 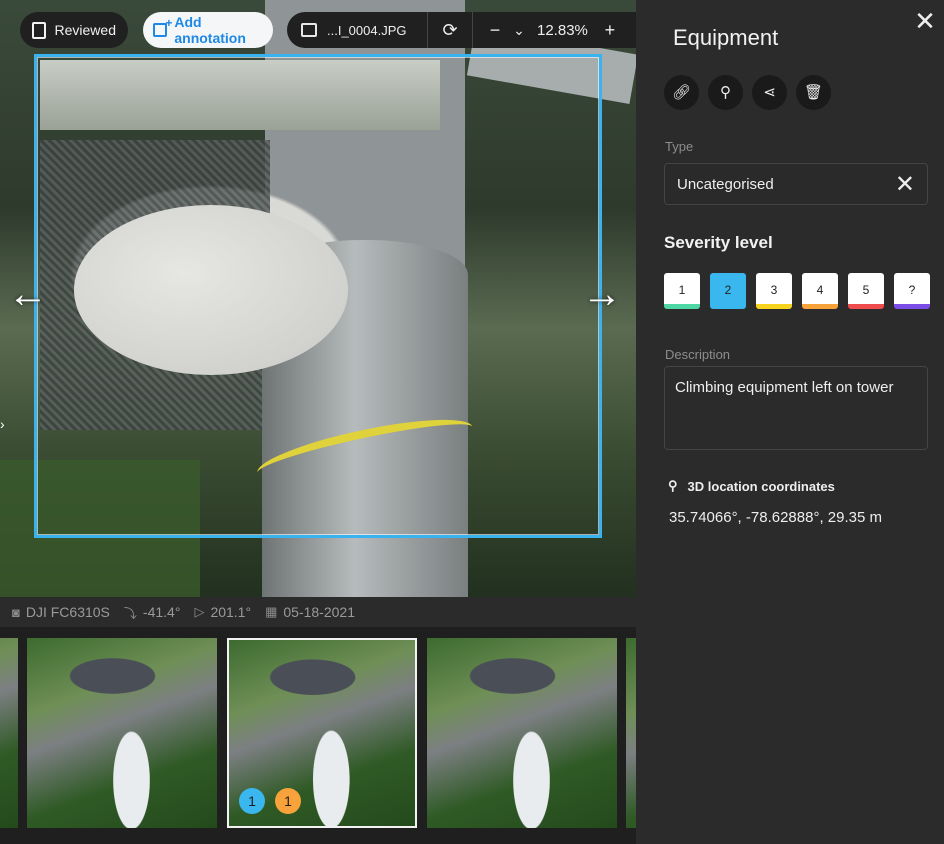 What do you see at coordinates (698, 354) in the screenshot?
I see `description-label: Description` at bounding box center [698, 354].